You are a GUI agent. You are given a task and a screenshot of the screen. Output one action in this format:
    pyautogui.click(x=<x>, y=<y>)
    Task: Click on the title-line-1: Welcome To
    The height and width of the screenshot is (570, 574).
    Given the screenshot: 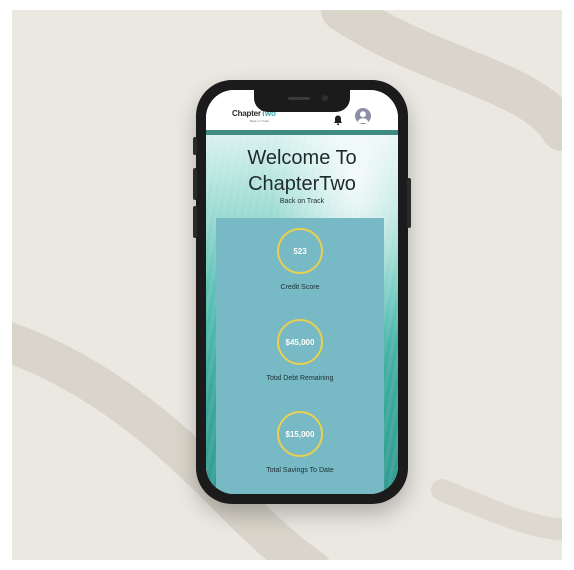 What is the action you would take?
    pyautogui.click(x=302, y=158)
    